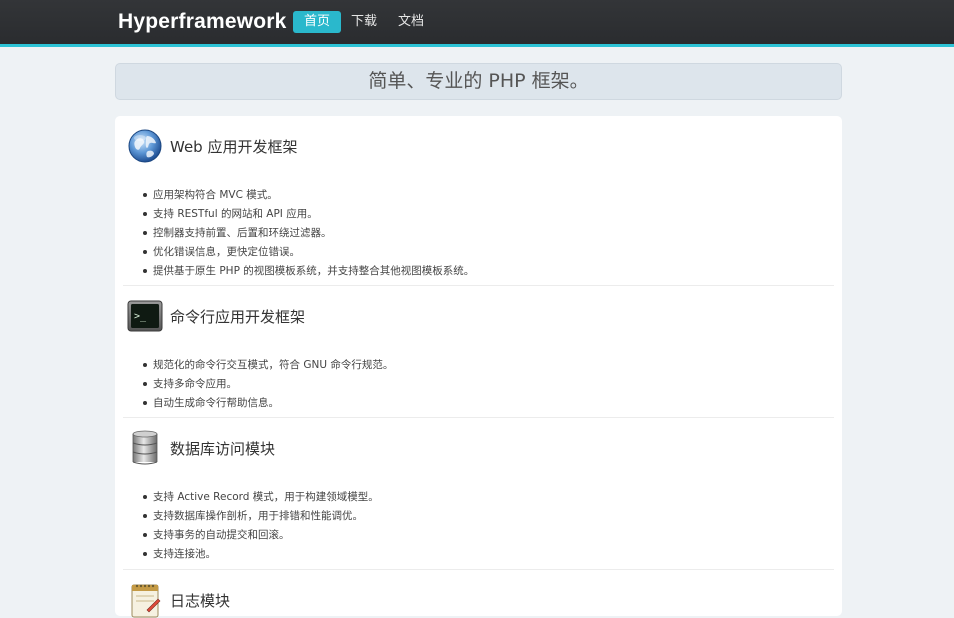 This screenshot has width=954, height=618. What do you see at coordinates (238, 317) in the screenshot?
I see `section-title: 命令行应用开发框架` at bounding box center [238, 317].